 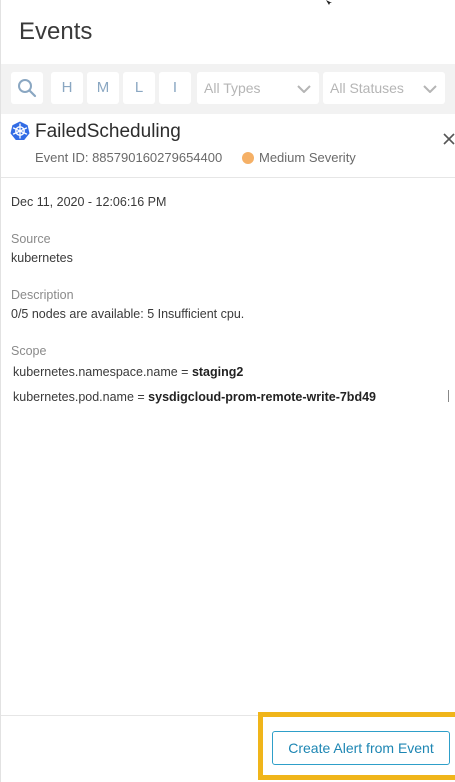 I want to click on panel-title: Events, so click(x=56, y=31).